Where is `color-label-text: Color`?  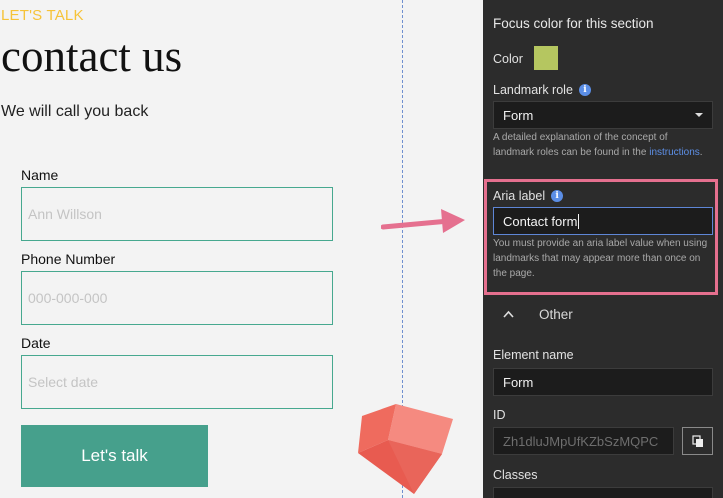
color-label-text: Color is located at coordinates (508, 59).